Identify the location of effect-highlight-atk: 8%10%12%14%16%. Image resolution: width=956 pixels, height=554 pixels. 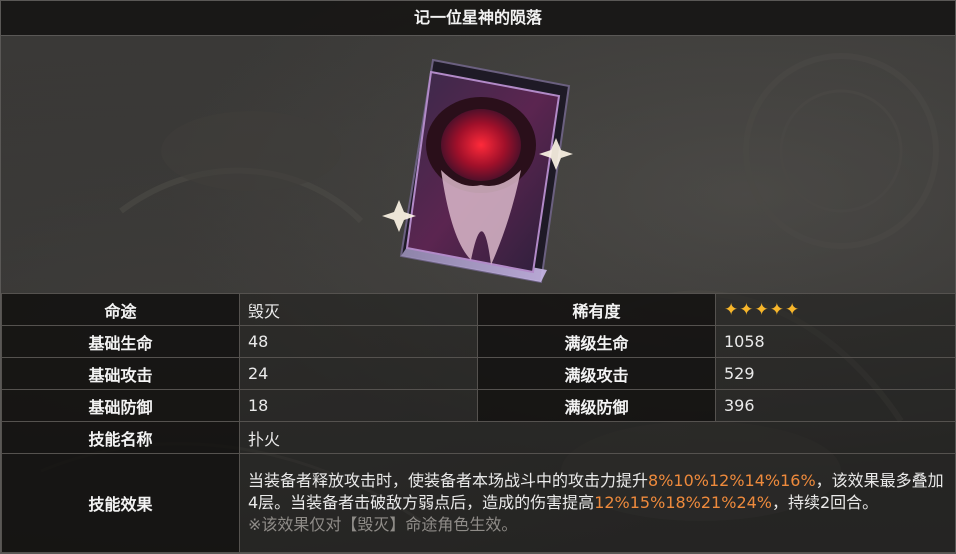
(732, 480).